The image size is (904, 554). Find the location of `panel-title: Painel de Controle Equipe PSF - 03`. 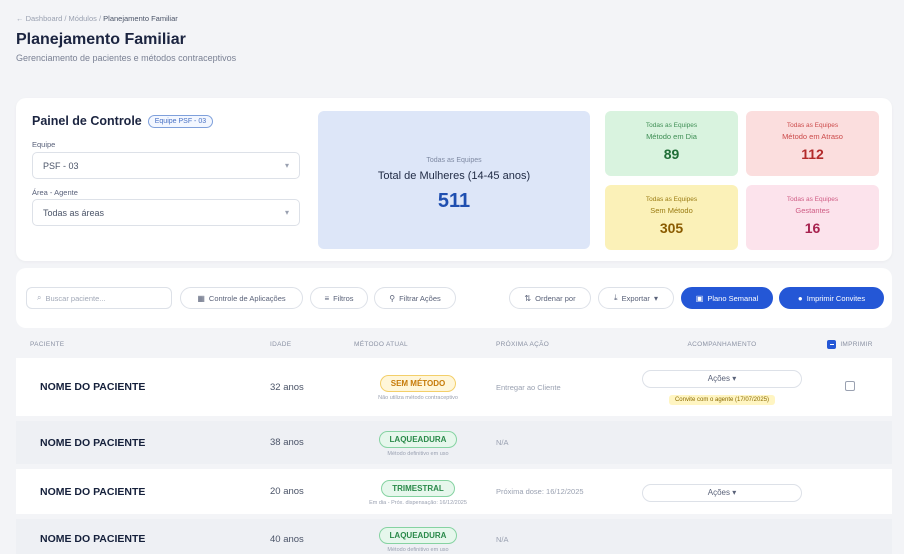

panel-title: Painel de Controle Equipe PSF - 03 is located at coordinates (123, 121).